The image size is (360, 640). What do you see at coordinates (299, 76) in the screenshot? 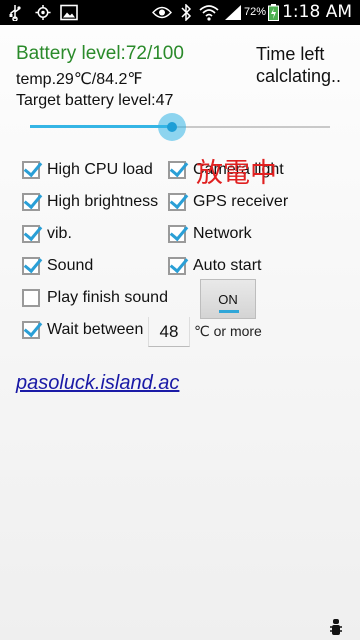
I see `time-left-value: calclating..` at bounding box center [299, 76].